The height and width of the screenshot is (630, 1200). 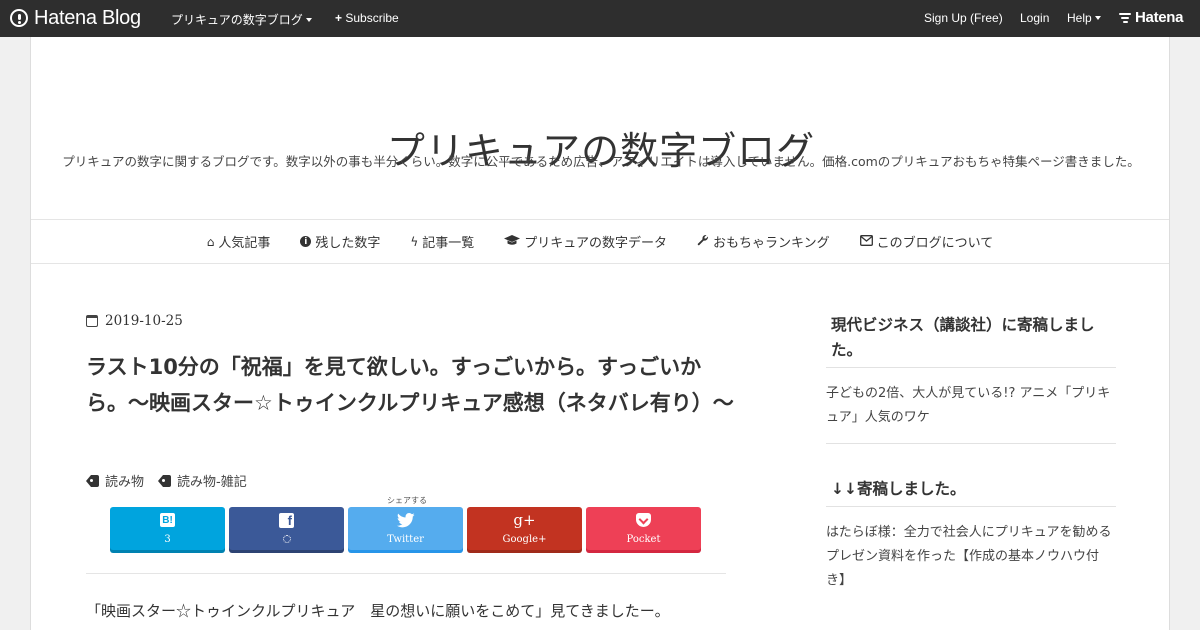 What do you see at coordinates (372, 18) in the screenshot?
I see `subscribe-label: Subscribe` at bounding box center [372, 18].